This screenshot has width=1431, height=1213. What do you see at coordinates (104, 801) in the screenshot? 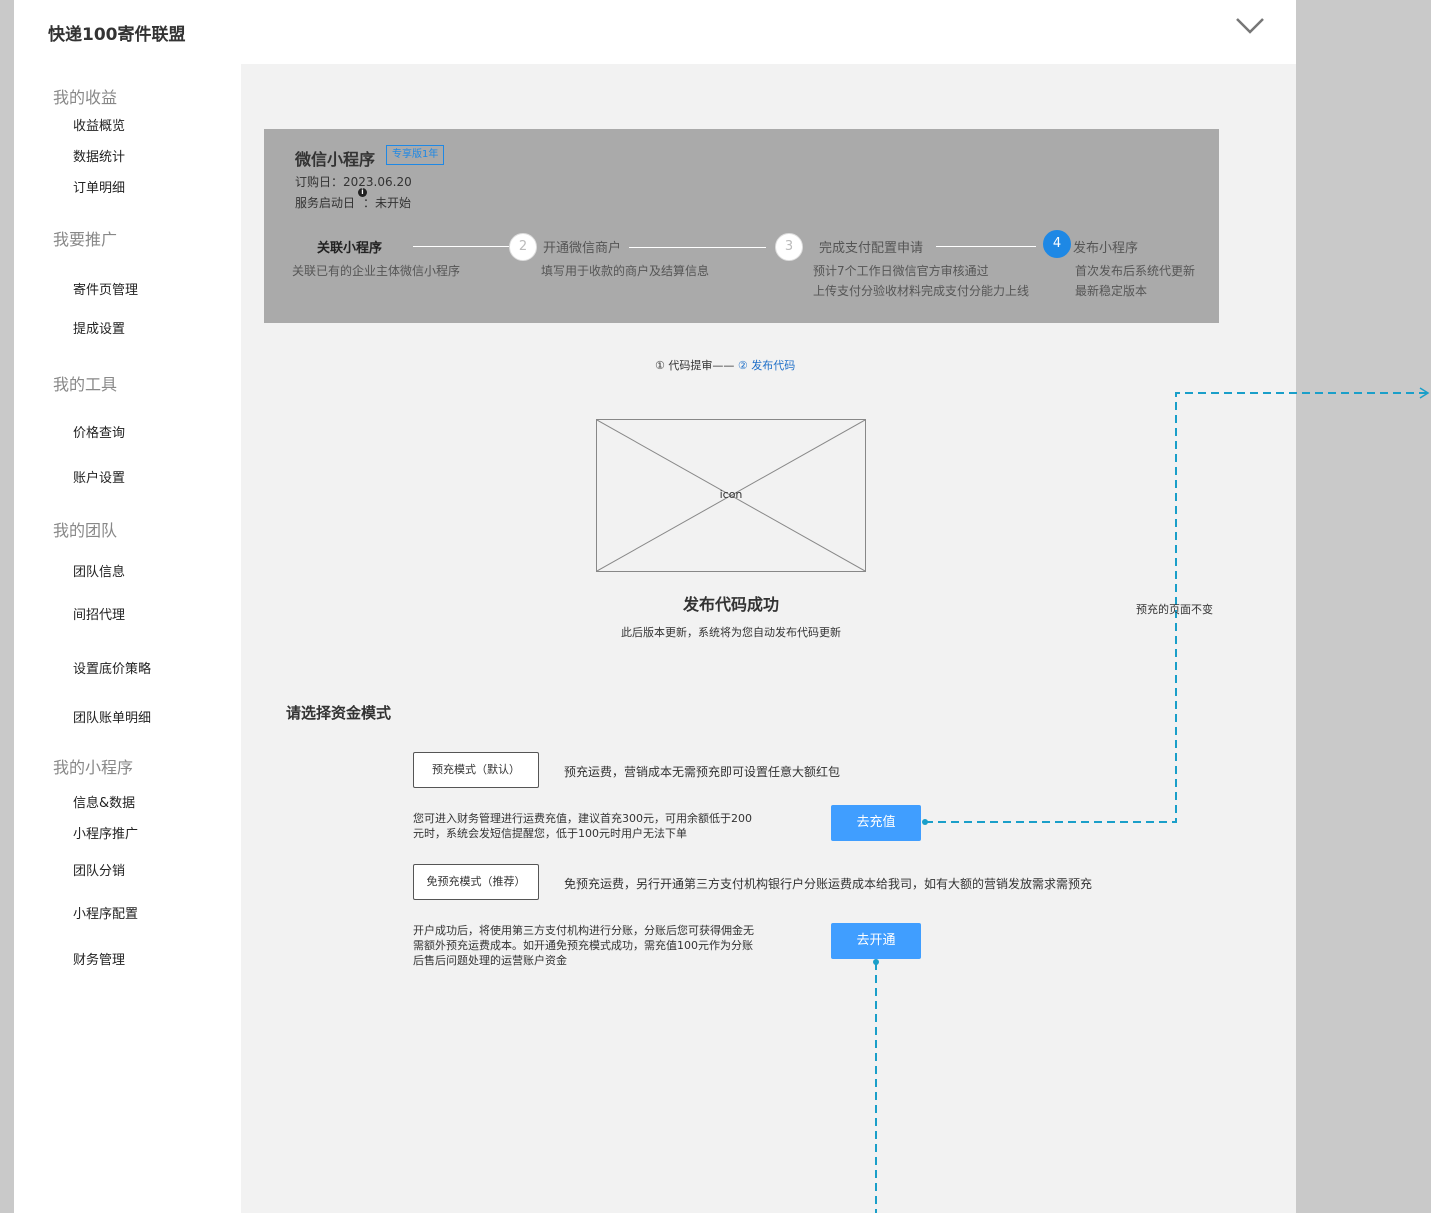
I see `sidebar-item-info-data: 信息&数据` at bounding box center [104, 801].